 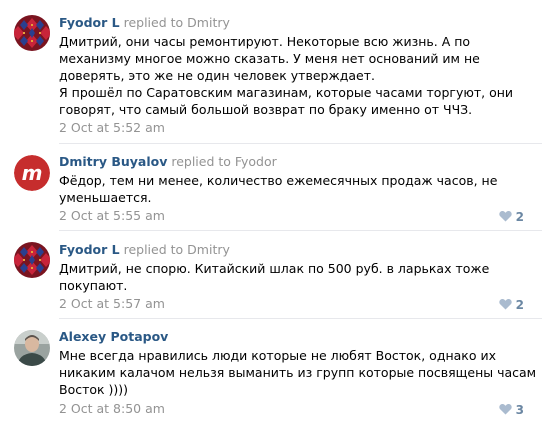 I want to click on comment-date: 2 Oct at 5:57 am, so click(x=112, y=304).